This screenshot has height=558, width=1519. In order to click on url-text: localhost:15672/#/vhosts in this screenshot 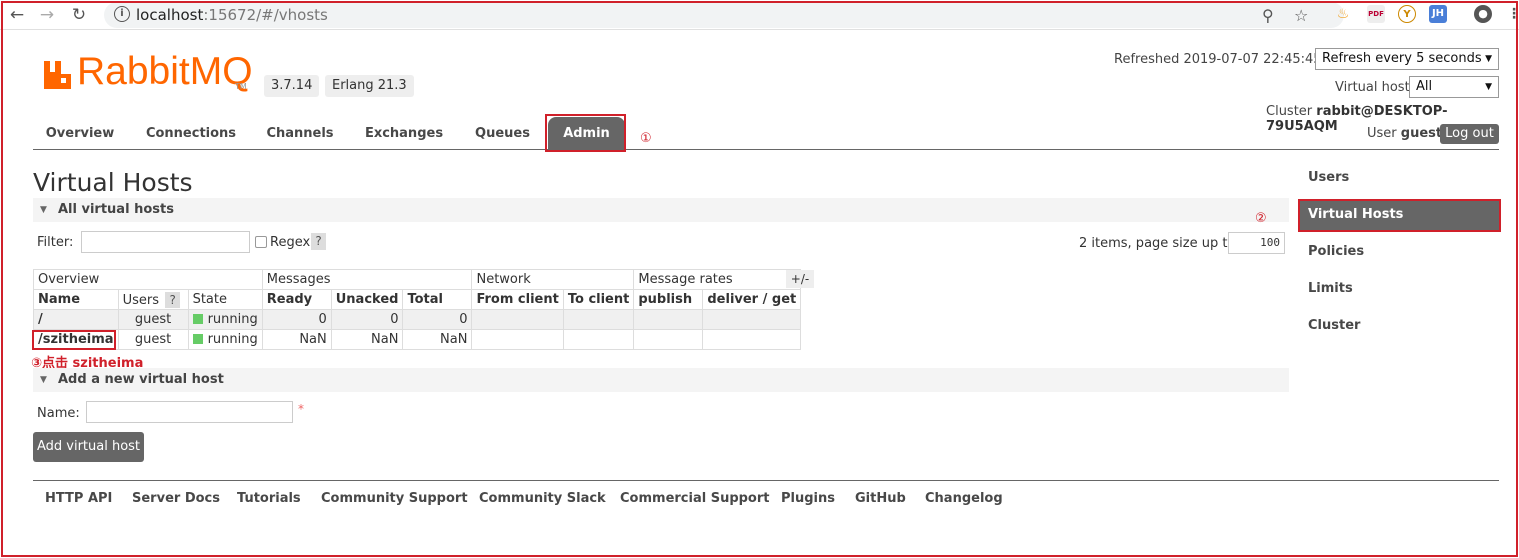, I will do `click(232, 15)`.